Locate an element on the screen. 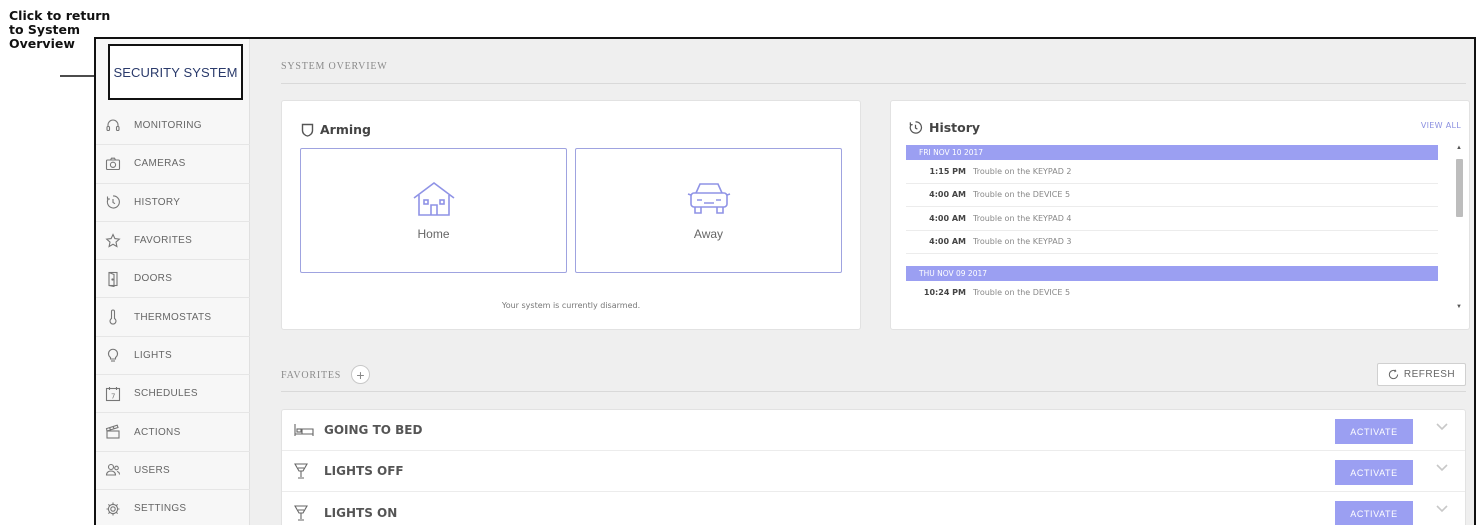 The width and height of the screenshot is (1484, 525). sidebar-item-lights: LIGHTS is located at coordinates (173, 356).